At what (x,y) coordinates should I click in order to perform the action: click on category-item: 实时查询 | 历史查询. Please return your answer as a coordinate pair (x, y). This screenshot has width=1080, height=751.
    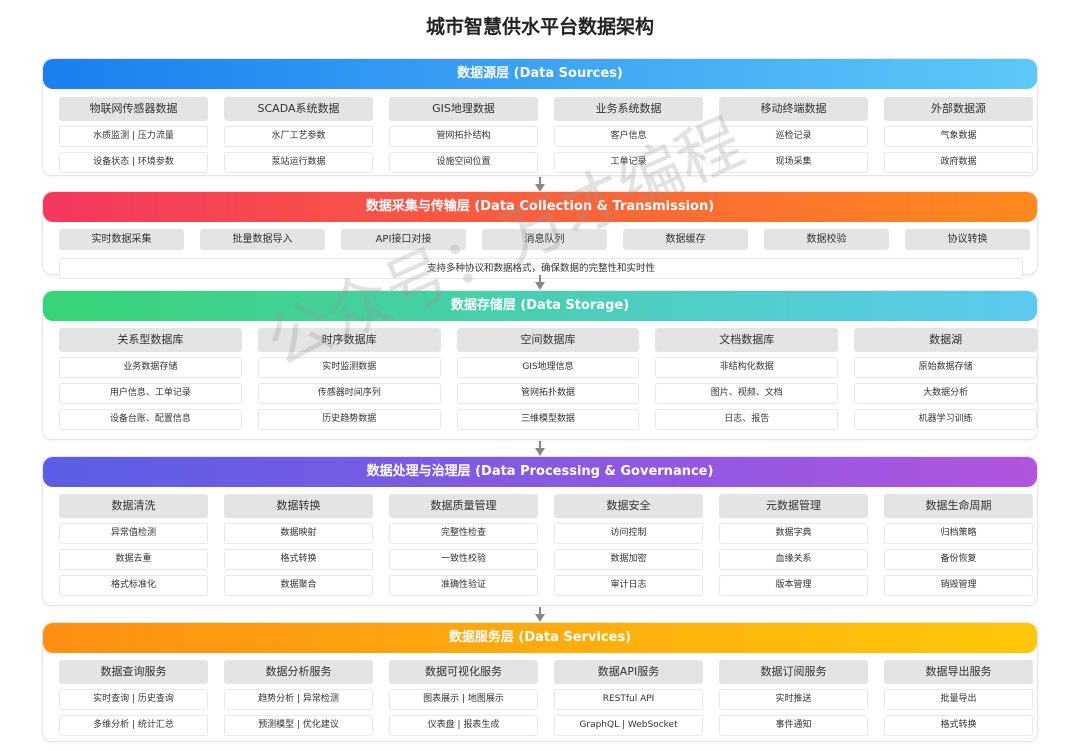
    Looking at the image, I should click on (133, 699).